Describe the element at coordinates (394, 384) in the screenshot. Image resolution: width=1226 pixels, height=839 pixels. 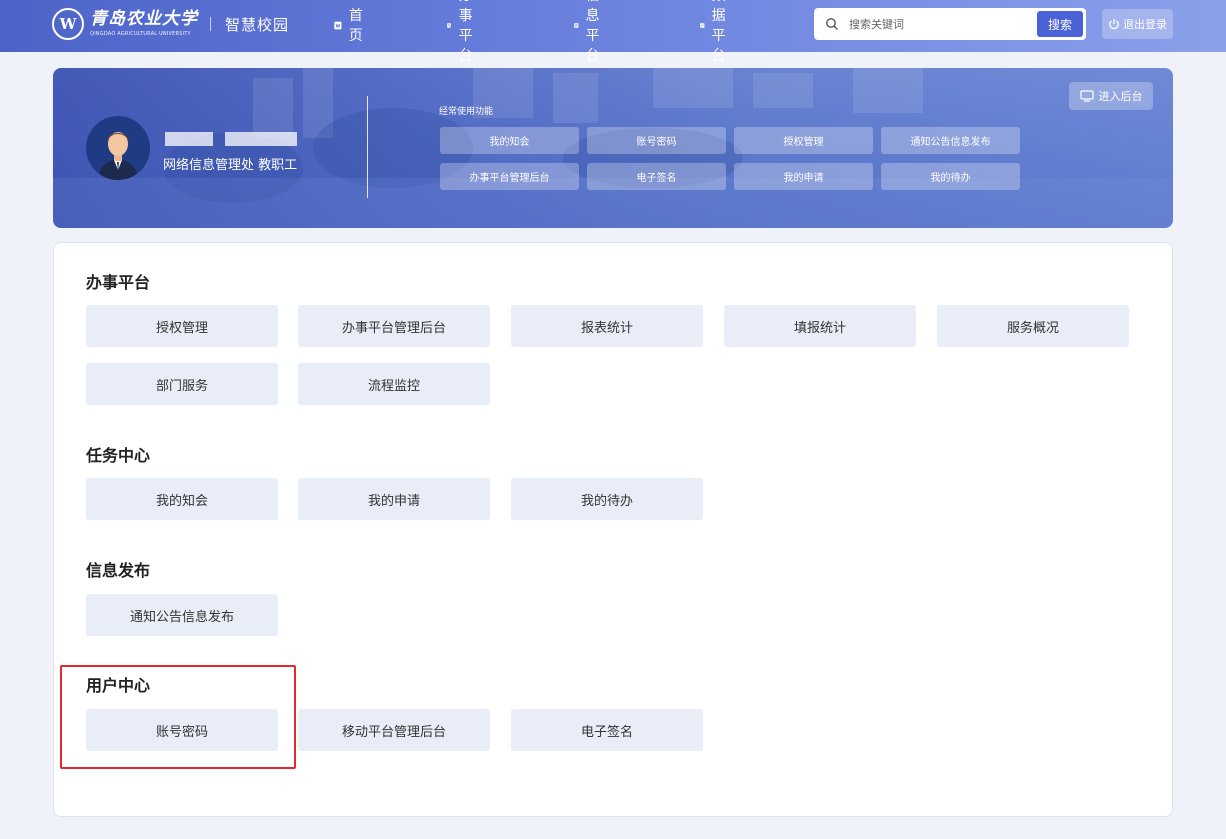
I see `service-process-monitoring: 流程监控` at that location.